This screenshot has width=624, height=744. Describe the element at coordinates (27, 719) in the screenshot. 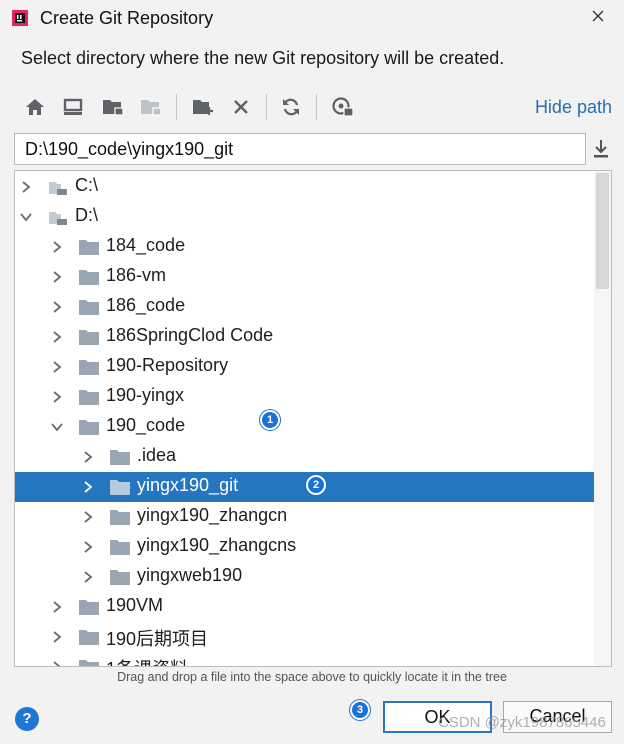

I see `help-button: ?` at that location.